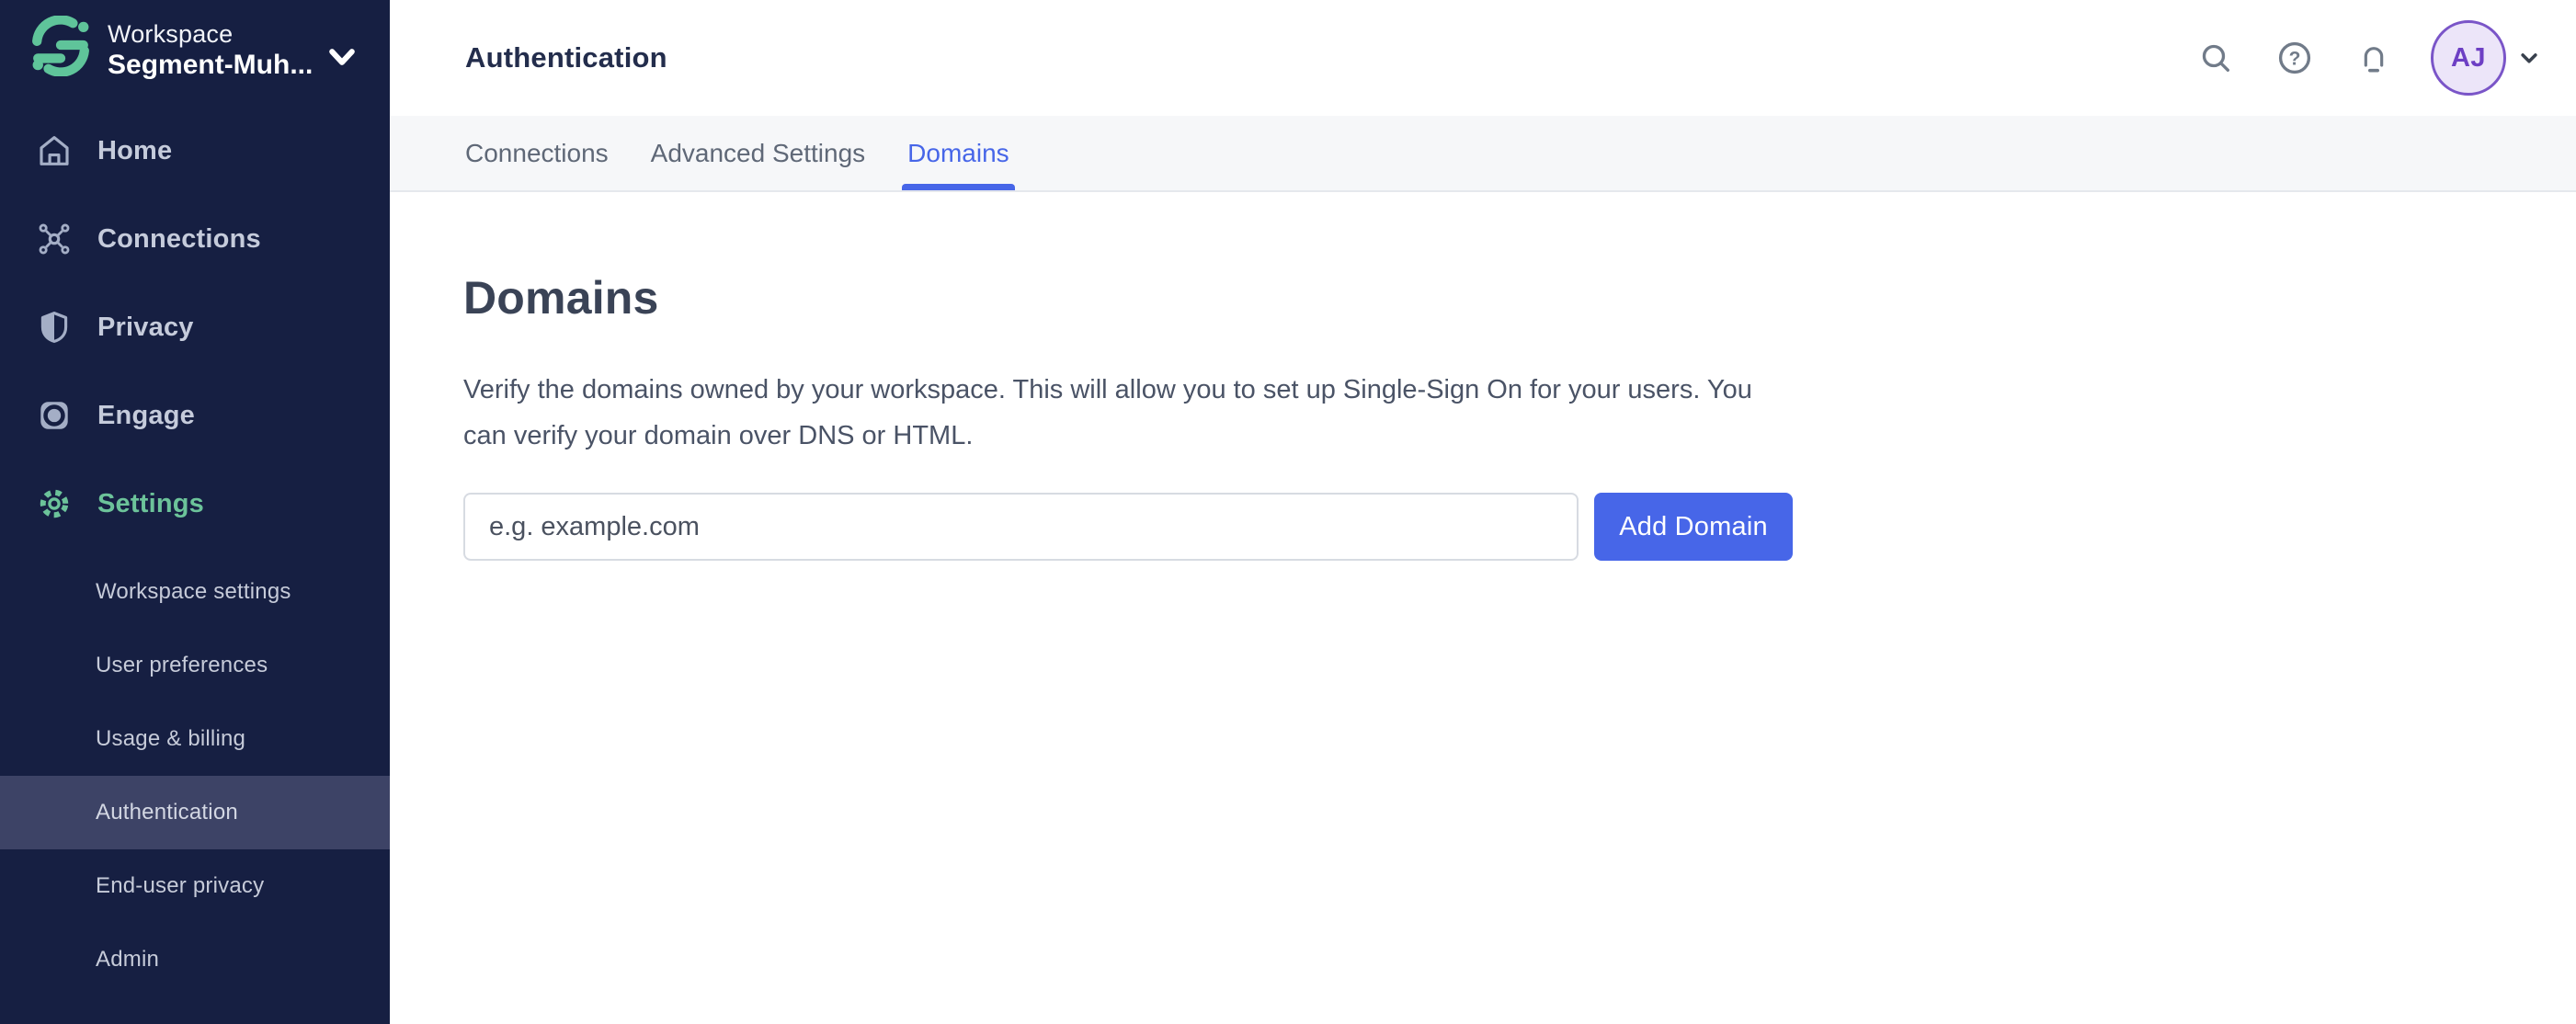 The width and height of the screenshot is (2576, 1024). Describe the element at coordinates (150, 503) in the screenshot. I see `sidebar-item-label: Settings` at that location.